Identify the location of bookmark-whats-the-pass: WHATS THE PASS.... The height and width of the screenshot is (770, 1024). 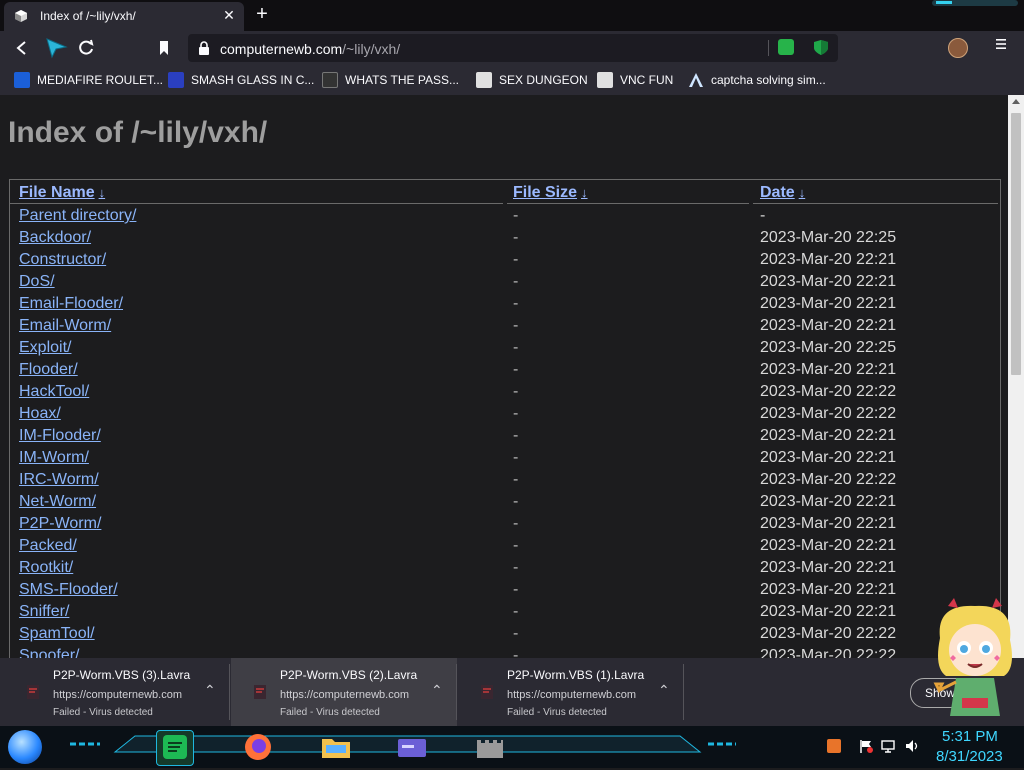
(390, 80).